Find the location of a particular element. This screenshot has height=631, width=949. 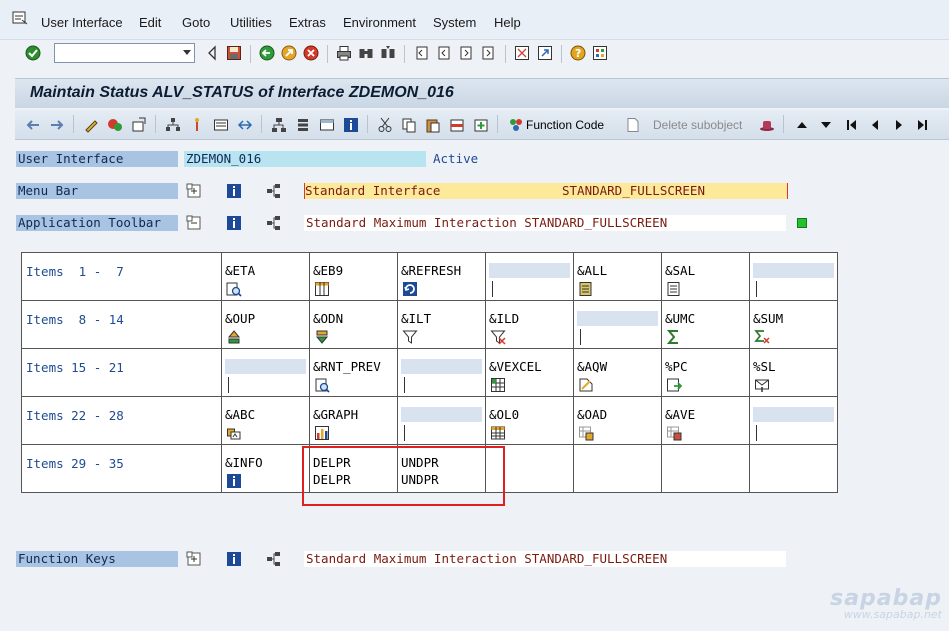

last-item-icon is located at coordinates (922, 125).